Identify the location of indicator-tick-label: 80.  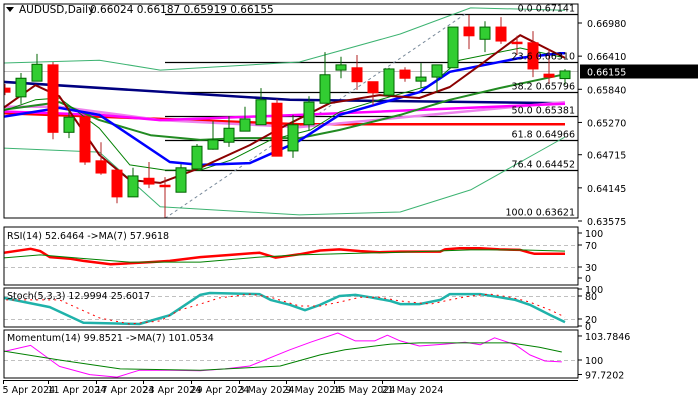
(591, 297).